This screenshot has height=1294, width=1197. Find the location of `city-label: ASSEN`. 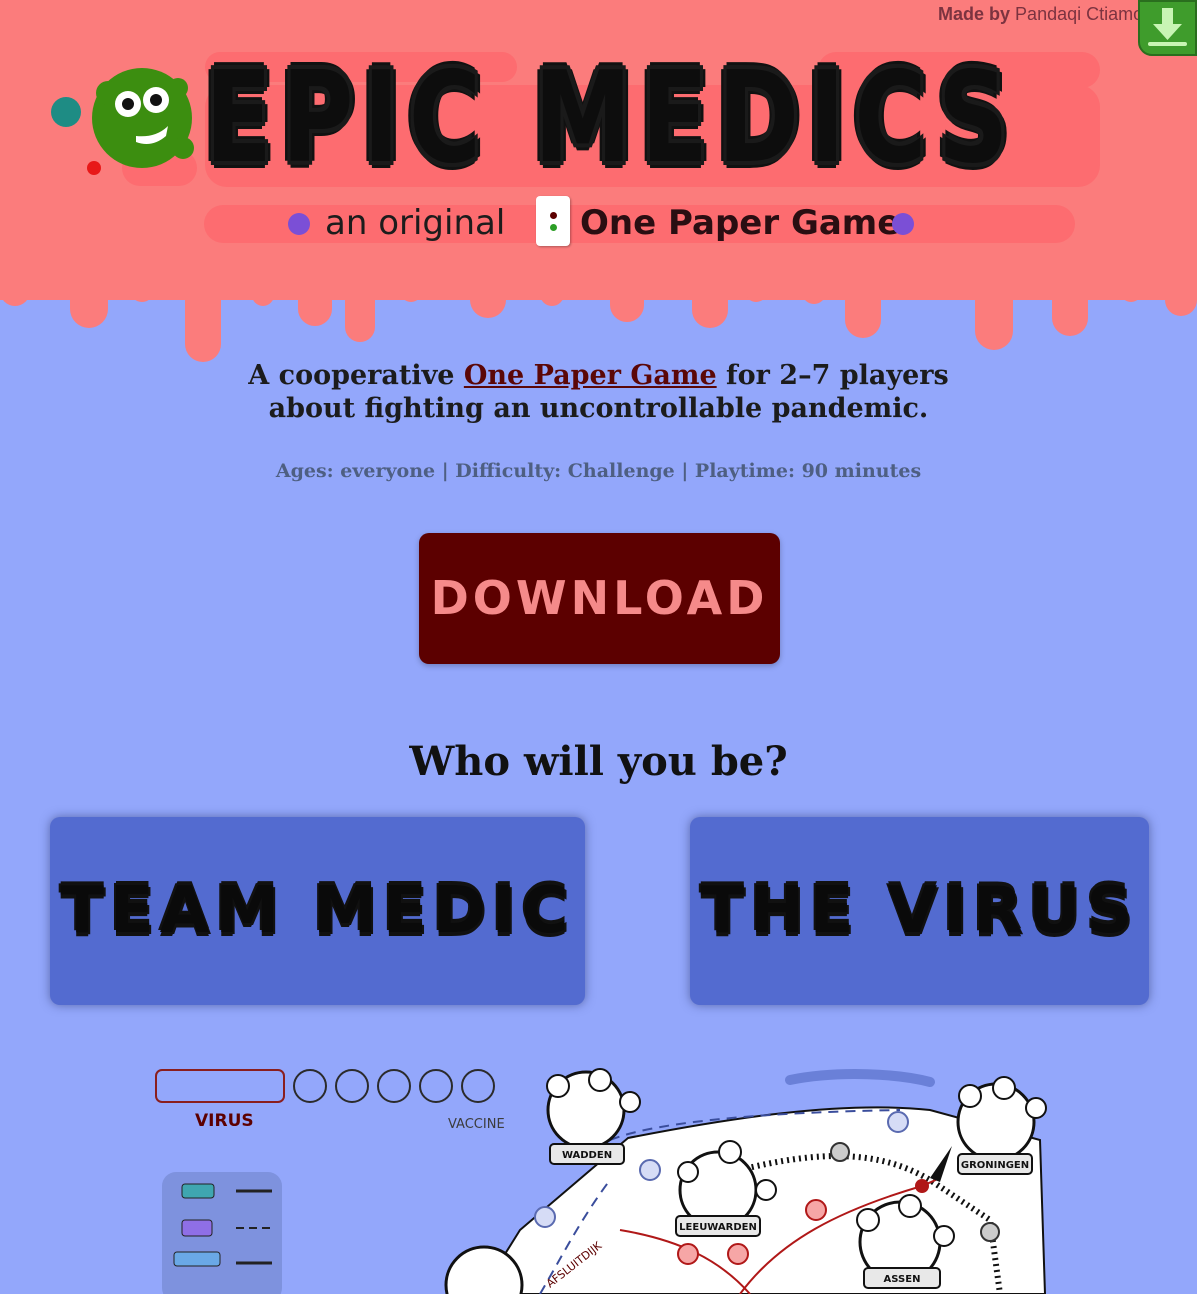

city-label: ASSEN is located at coordinates (902, 1279).